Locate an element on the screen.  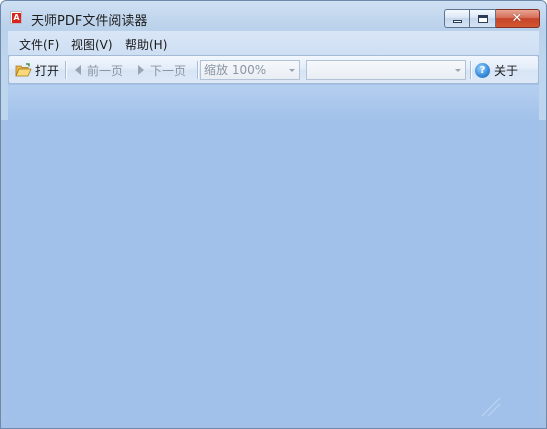
prev-page-label: 前一页 is located at coordinates (105, 70).